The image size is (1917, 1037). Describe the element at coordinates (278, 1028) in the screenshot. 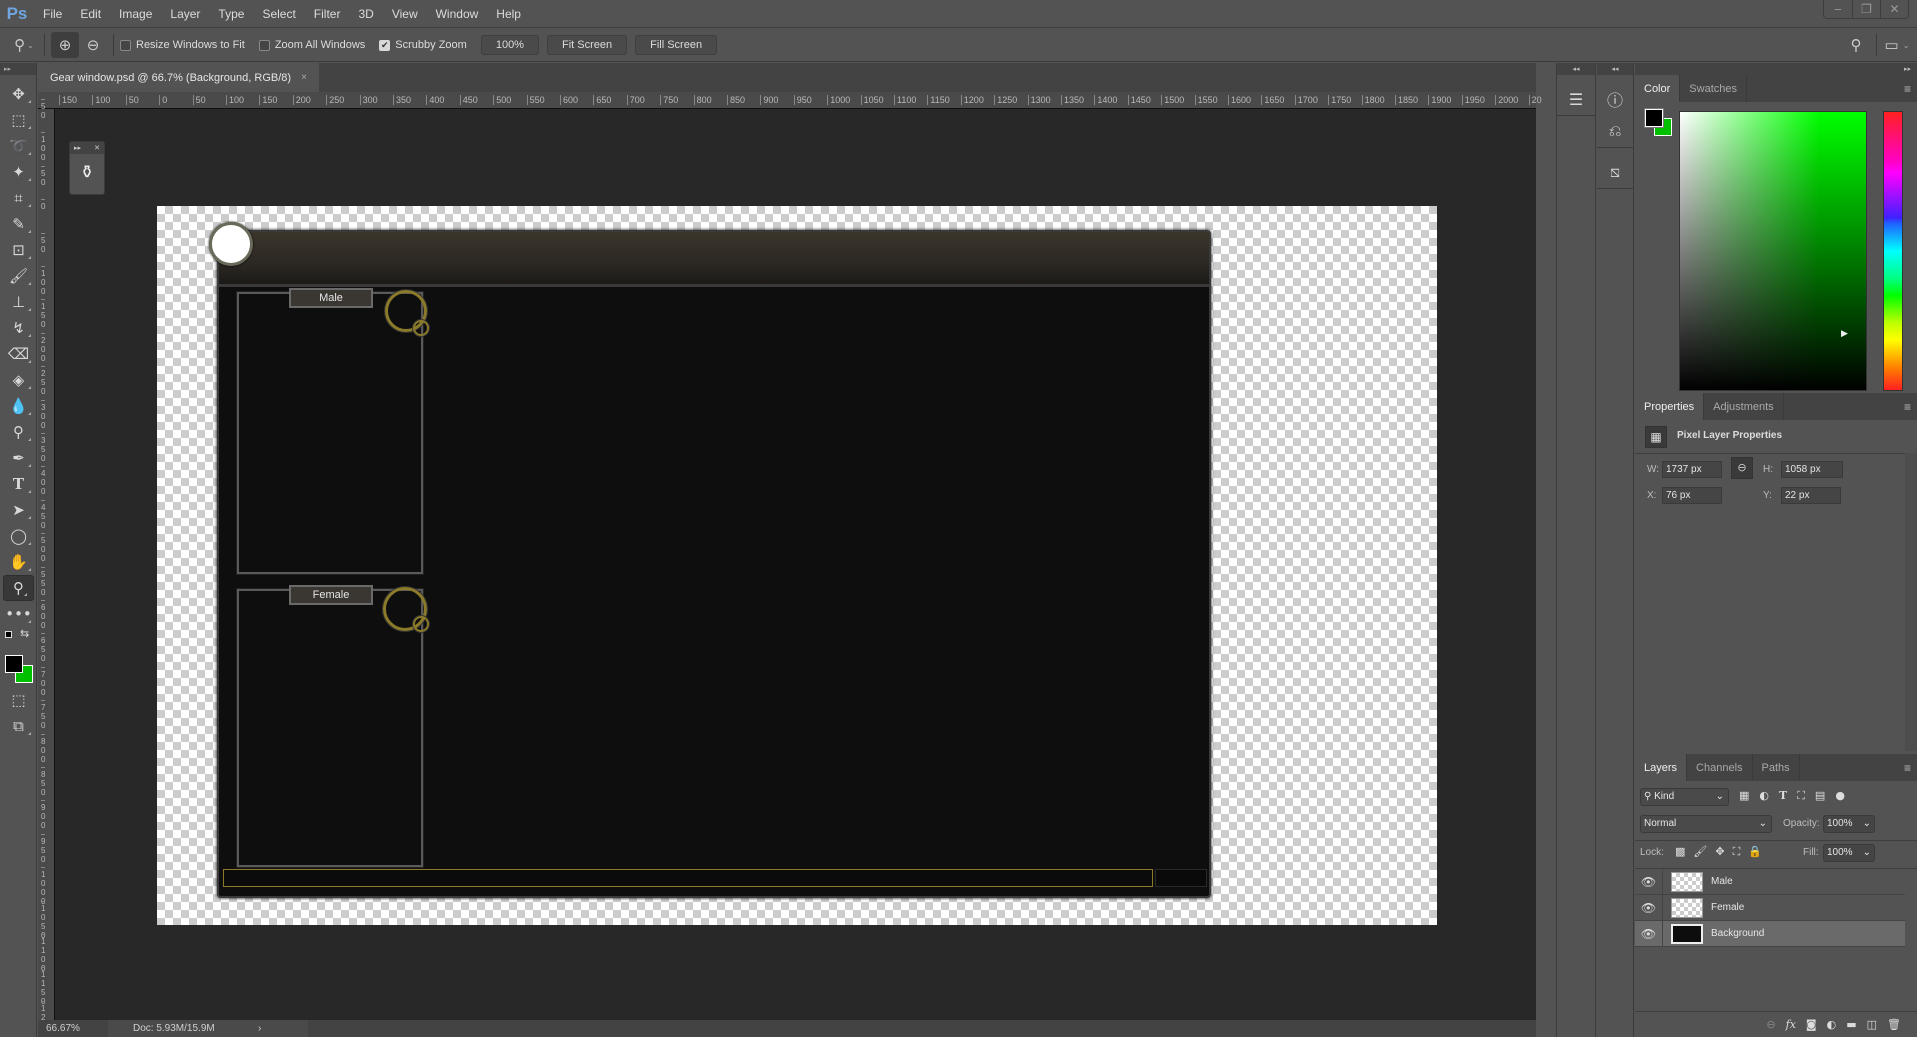

I see `status-menu-arrow: ›` at that location.